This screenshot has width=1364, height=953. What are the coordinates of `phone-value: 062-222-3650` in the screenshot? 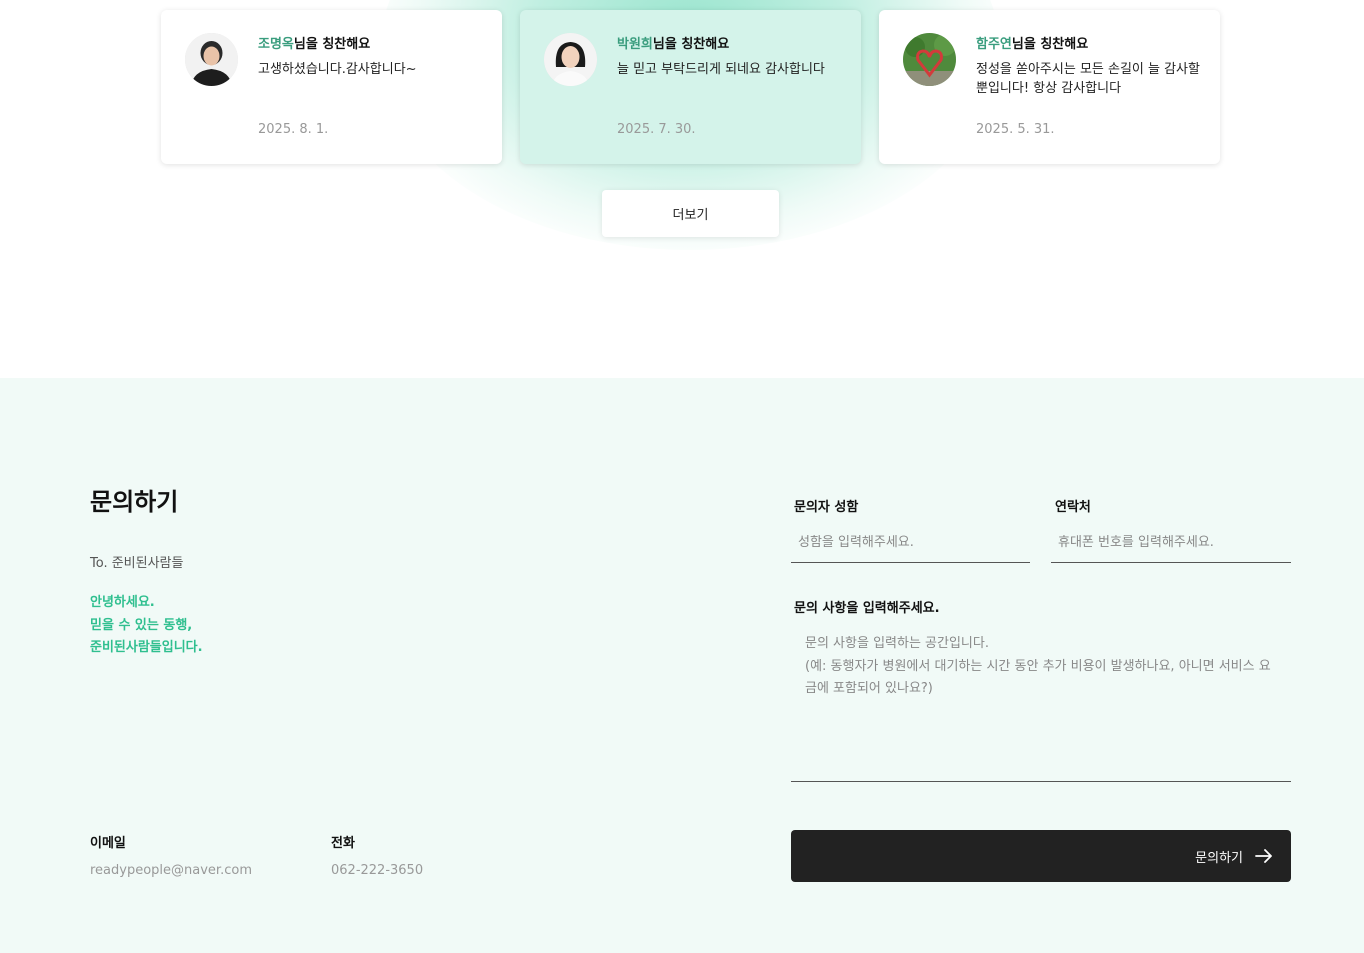 It's located at (377, 870).